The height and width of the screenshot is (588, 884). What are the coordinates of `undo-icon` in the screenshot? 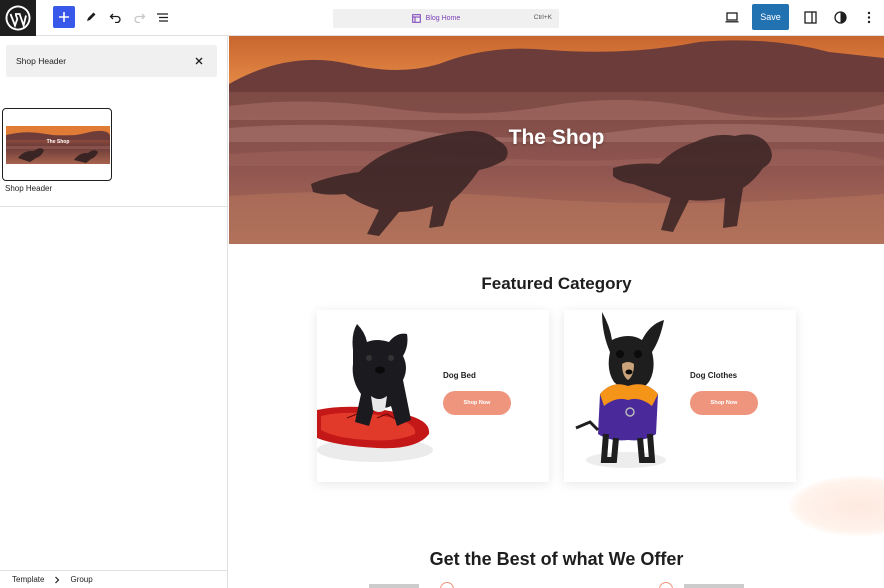 It's located at (115, 18).